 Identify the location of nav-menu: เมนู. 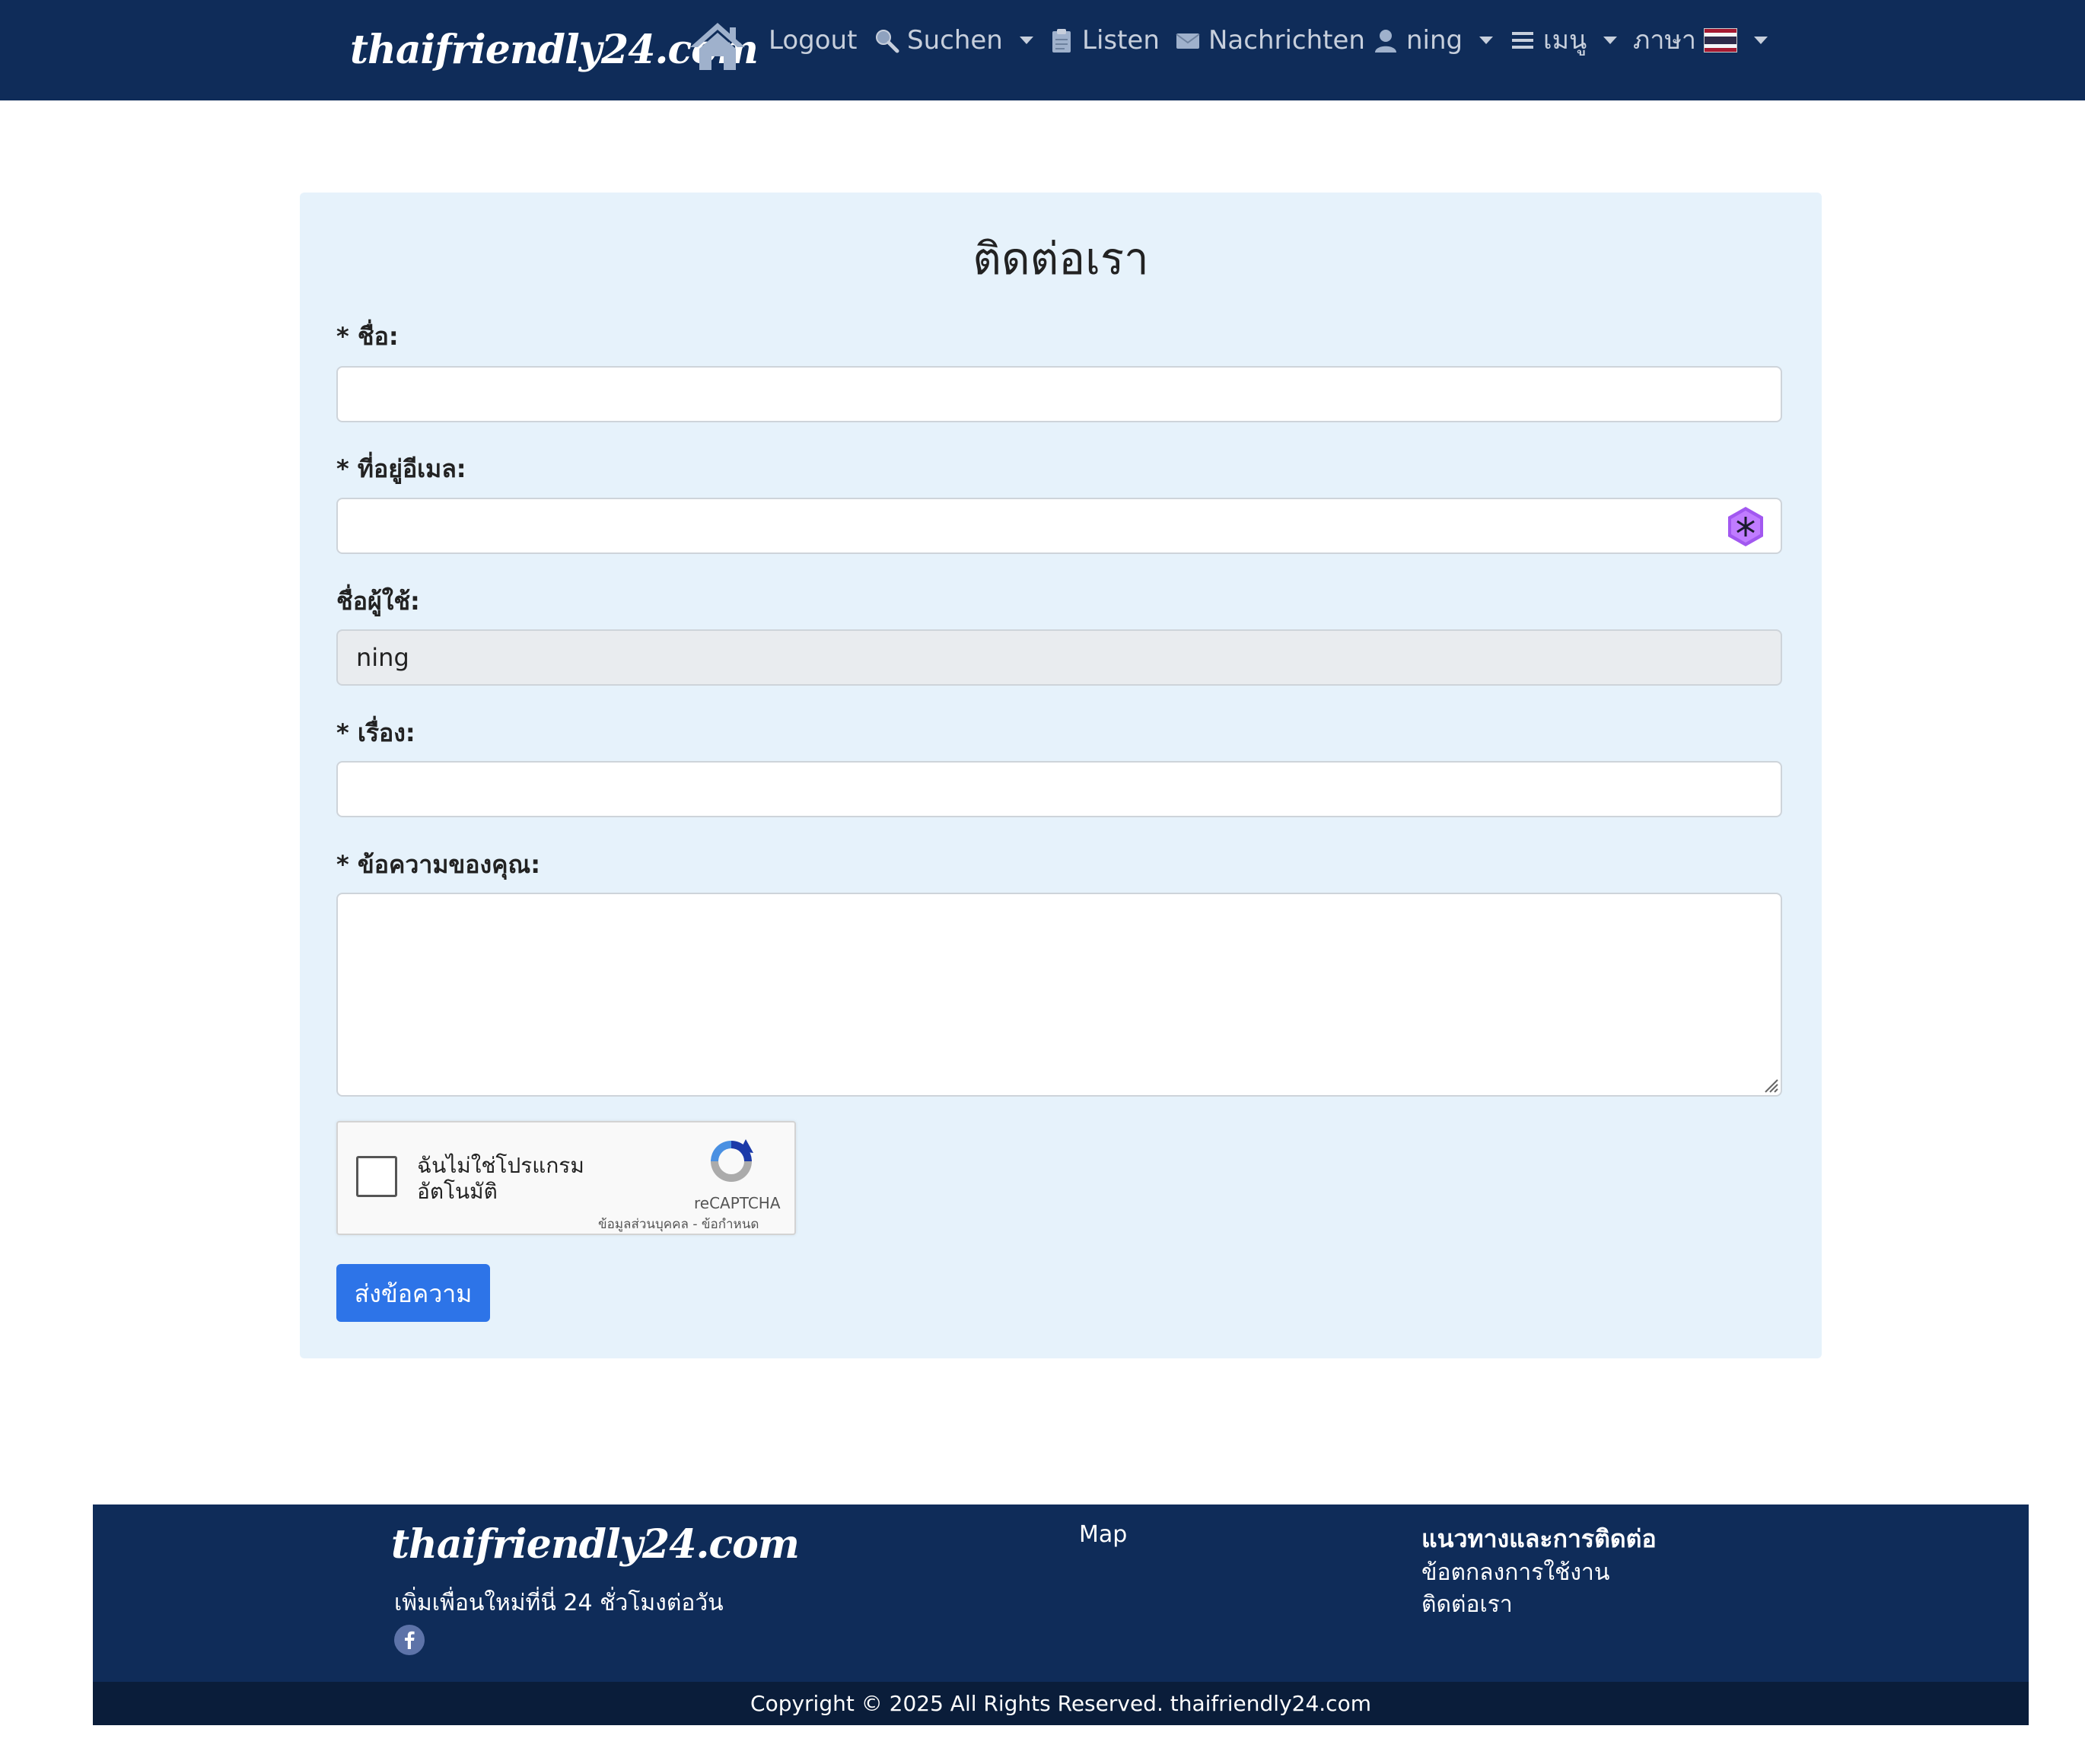
(1564, 40).